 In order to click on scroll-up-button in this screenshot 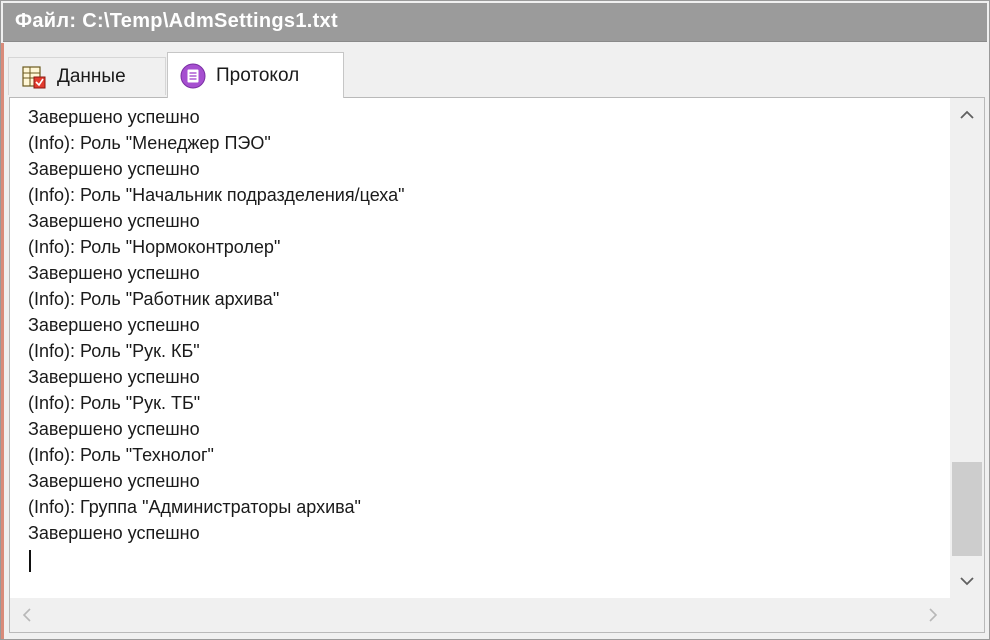, I will do `click(967, 115)`.